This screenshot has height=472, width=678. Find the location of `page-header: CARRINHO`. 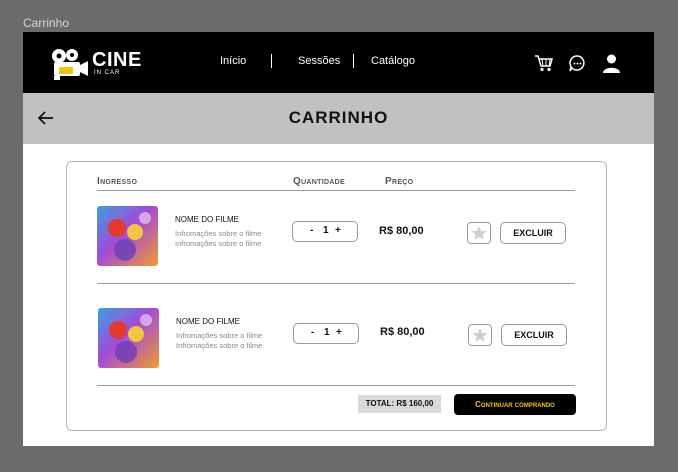

page-header: CARRINHO is located at coordinates (338, 118).